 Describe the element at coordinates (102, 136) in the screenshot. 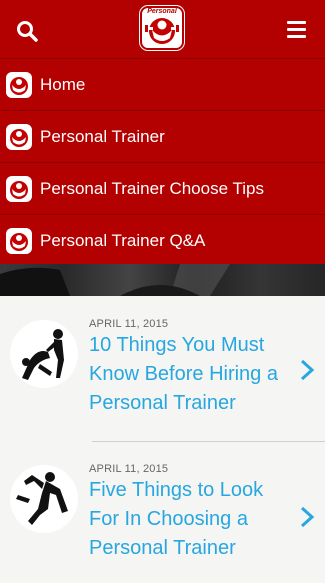

I see `nav-item-label: Personal Trainer` at that location.